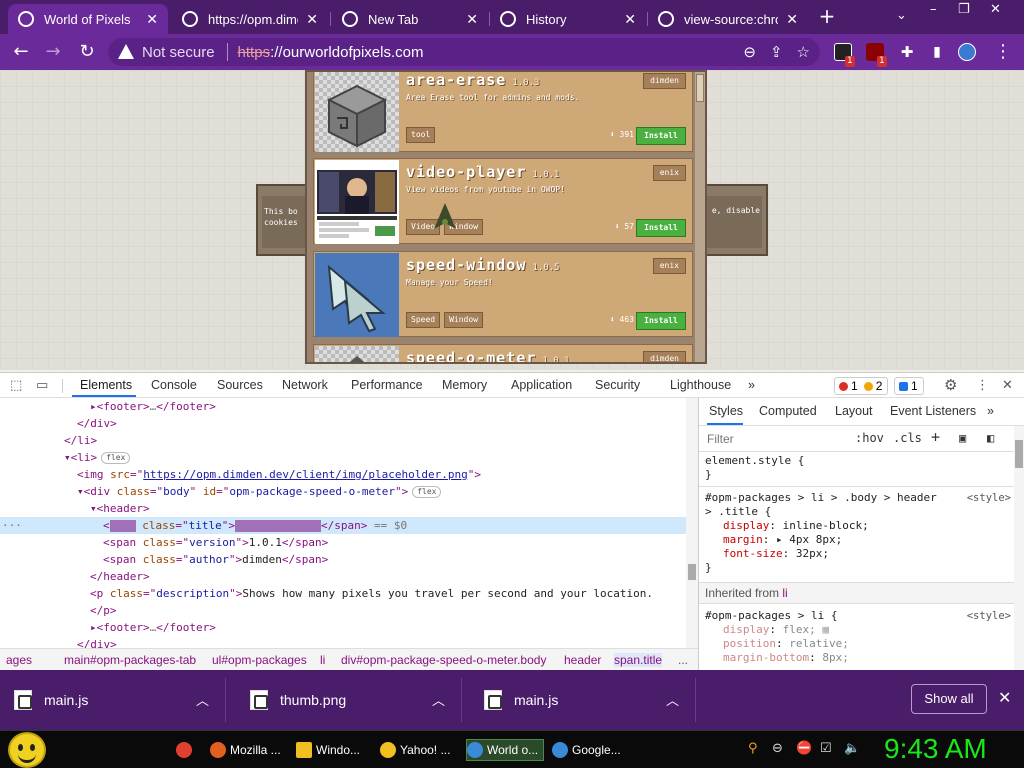  I want to click on css-declaration: font-size: 32px;, so click(858, 554).